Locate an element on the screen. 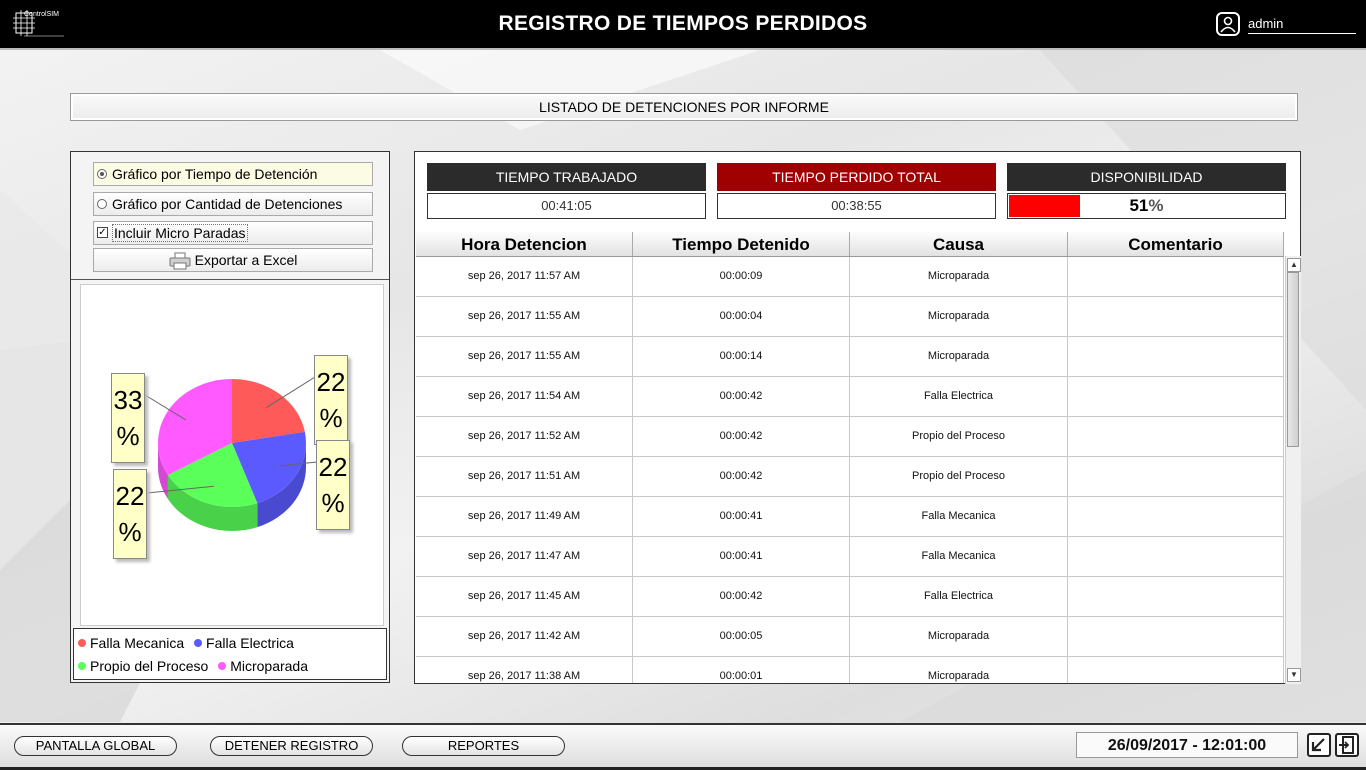 The image size is (1366, 770). chart-by-time-option: Gráfico por Tiempo de Detención is located at coordinates (233, 174).